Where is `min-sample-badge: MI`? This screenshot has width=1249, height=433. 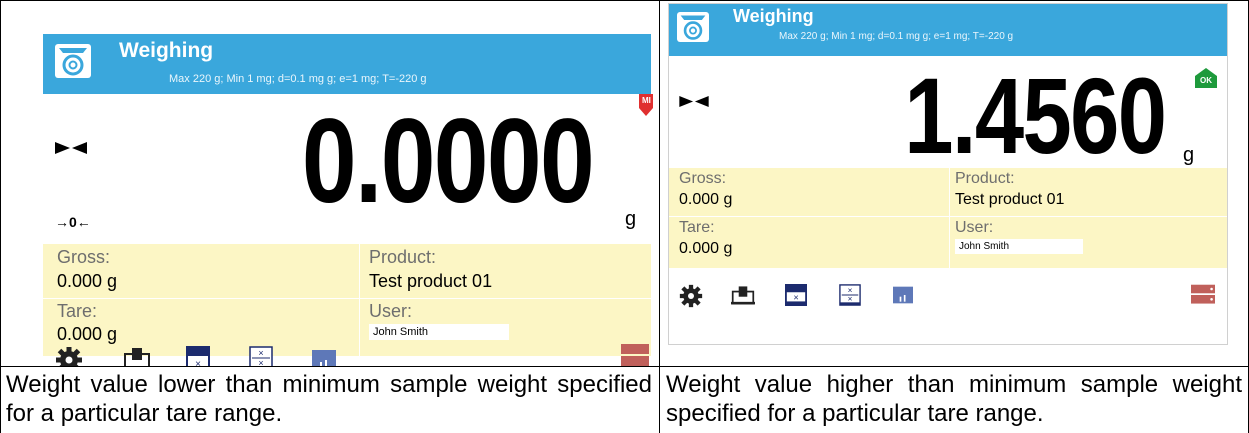
min-sample-badge: MI is located at coordinates (646, 105).